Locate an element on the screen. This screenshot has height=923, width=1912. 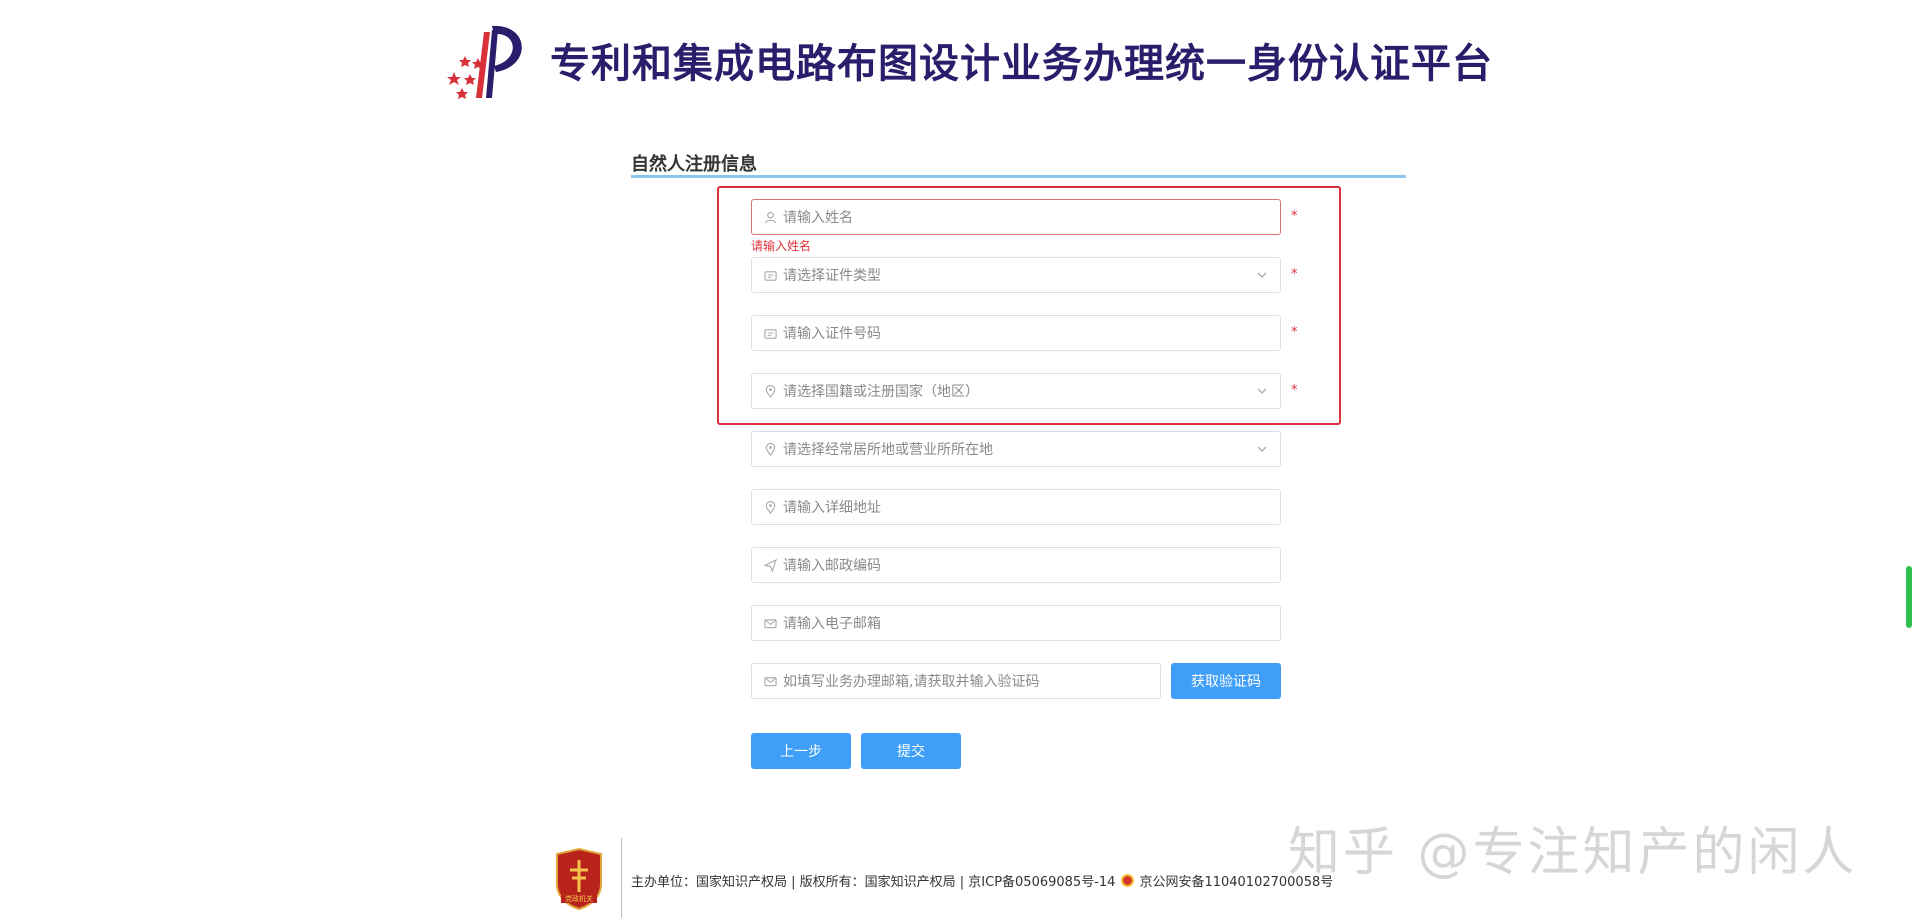
send-icon is located at coordinates (770, 565).